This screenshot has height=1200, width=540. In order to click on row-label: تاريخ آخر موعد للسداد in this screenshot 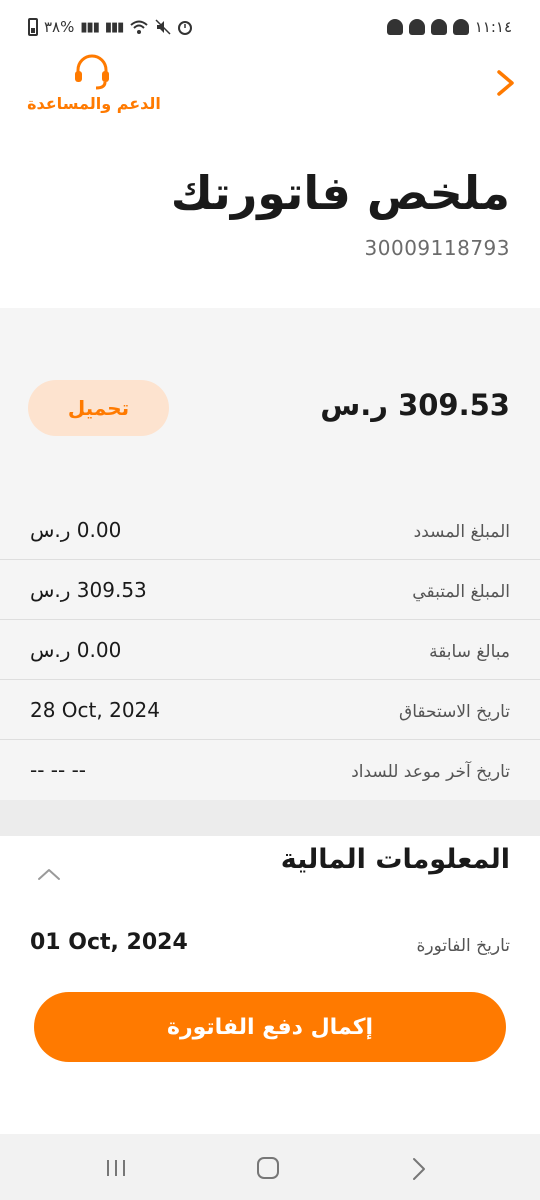, I will do `click(430, 772)`.